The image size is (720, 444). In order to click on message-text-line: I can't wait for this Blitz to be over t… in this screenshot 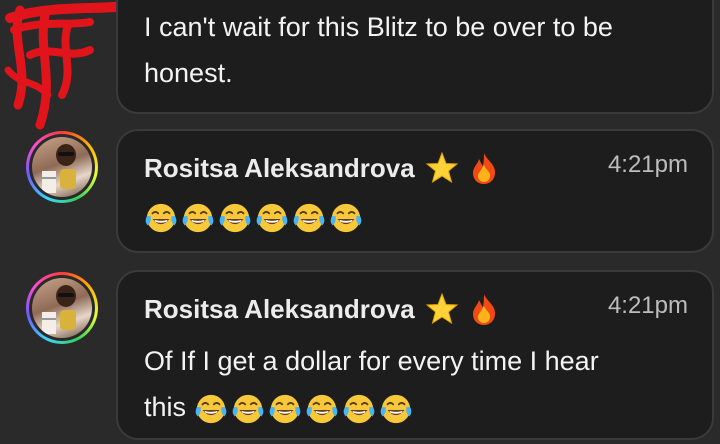, I will do `click(378, 27)`.